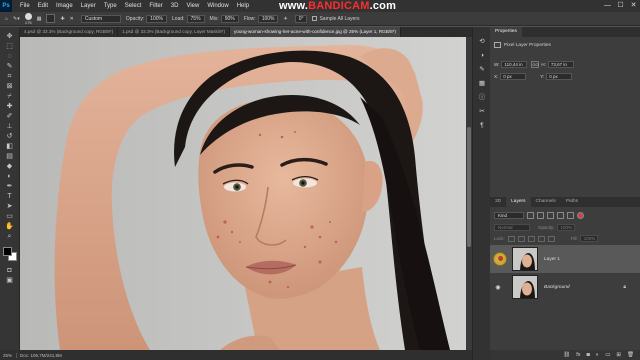  What do you see at coordinates (9, 37) in the screenshot?
I see `move-icon: ✥` at bounding box center [9, 37].